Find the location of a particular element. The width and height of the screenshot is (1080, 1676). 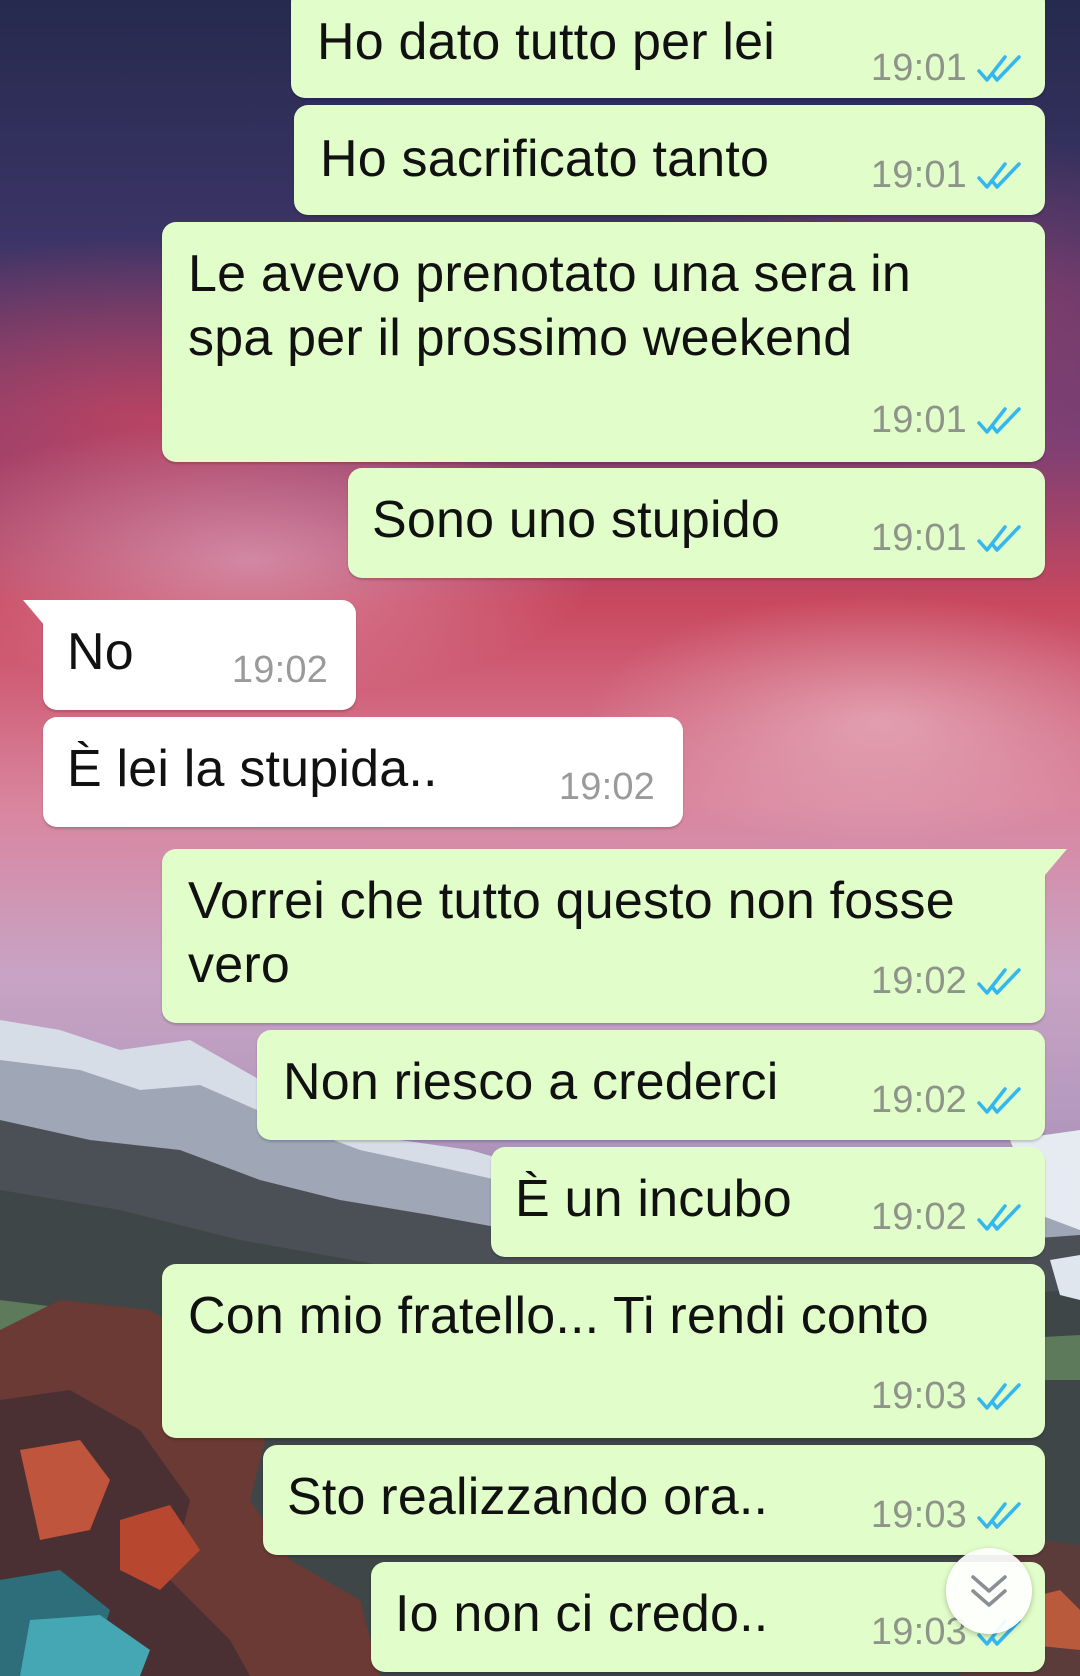

message-text: Vorrei che tutto questo non fosse vero is located at coordinates (571, 933).